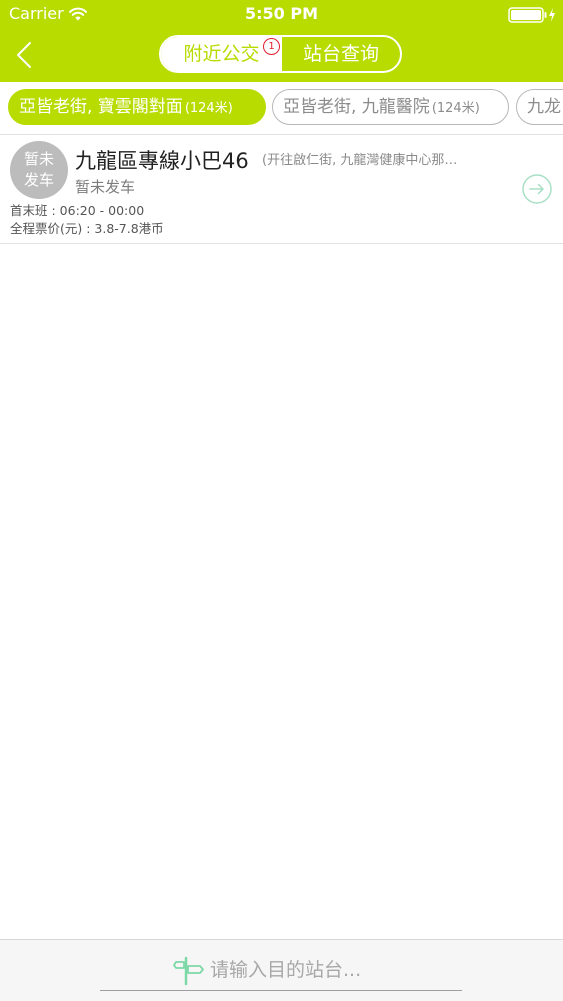  I want to click on bottom-search-bar, so click(281, 970).